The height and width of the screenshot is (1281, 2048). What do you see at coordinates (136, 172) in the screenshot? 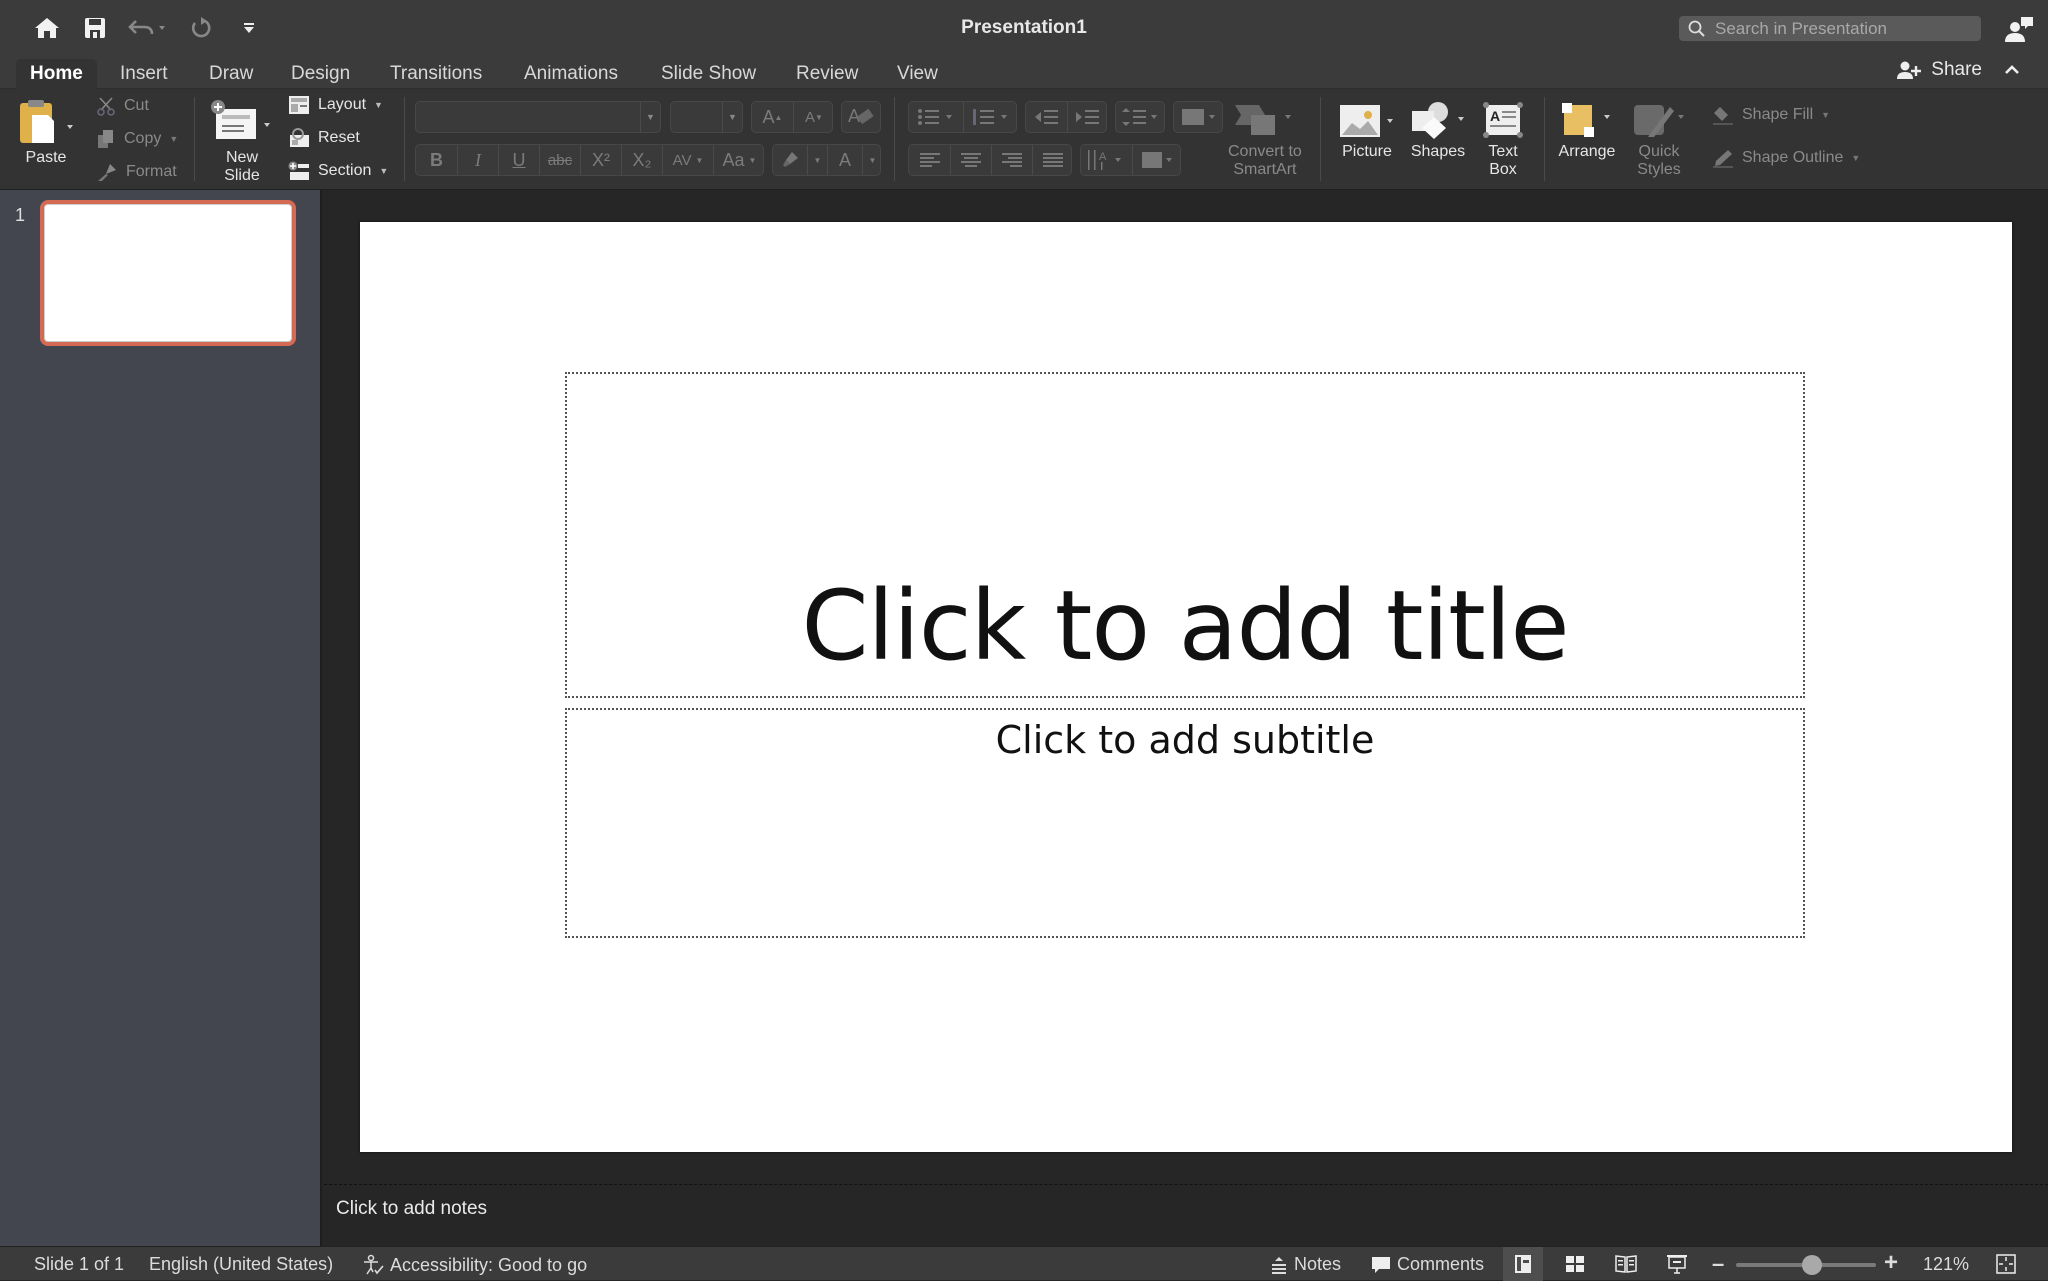
I see `format-painter-button: Format` at bounding box center [136, 172].